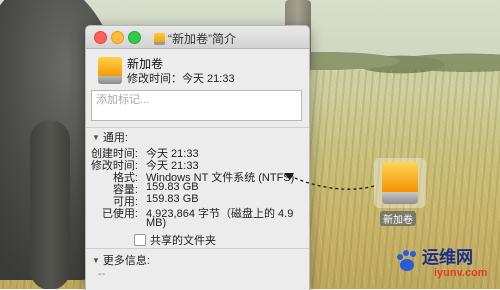 The width and height of the screenshot is (500, 290). Describe the element at coordinates (115, 138) in the screenshot. I see `section-general-label: 通用:` at that location.